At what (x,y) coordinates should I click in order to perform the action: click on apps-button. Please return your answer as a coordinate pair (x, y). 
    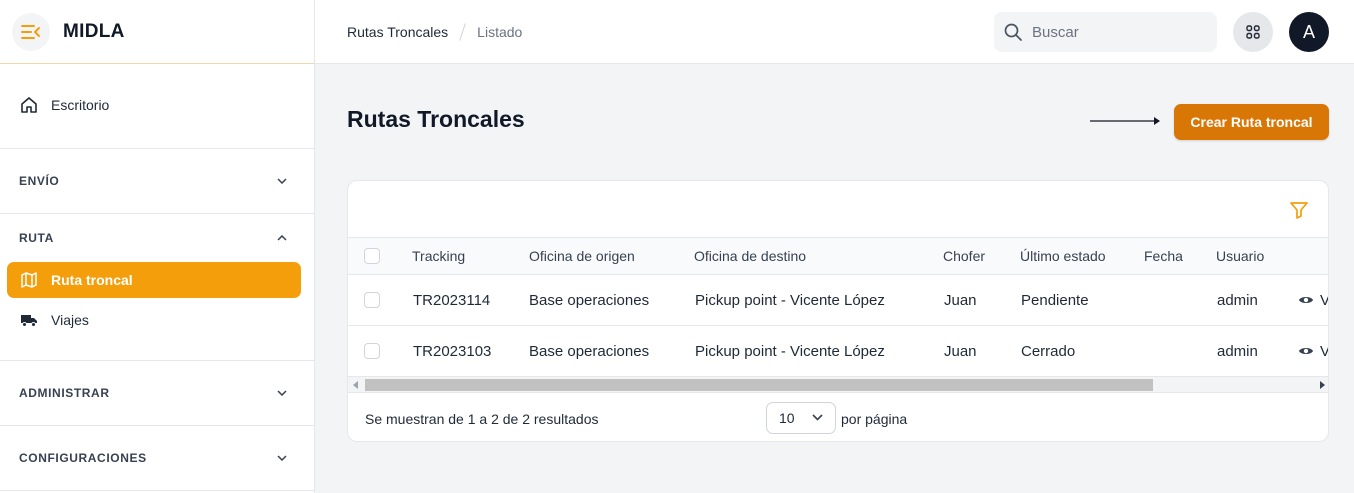
    Looking at the image, I should click on (1253, 32).